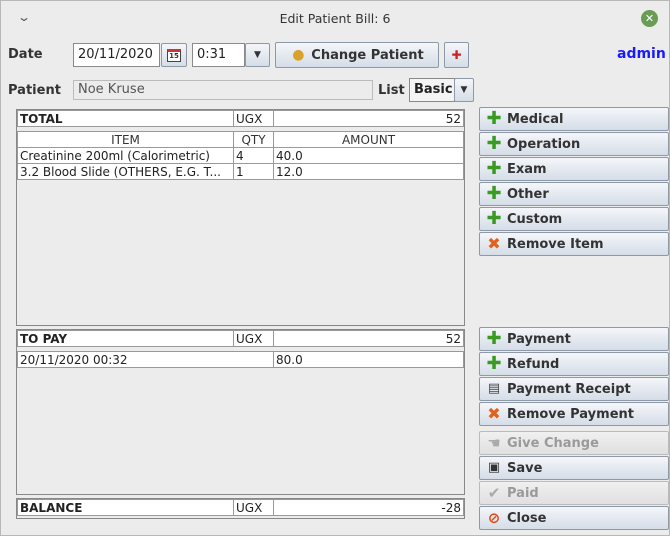  Describe the element at coordinates (145, 359) in the screenshot. I see `payment-date: 20/11/2020 00:32` at that location.